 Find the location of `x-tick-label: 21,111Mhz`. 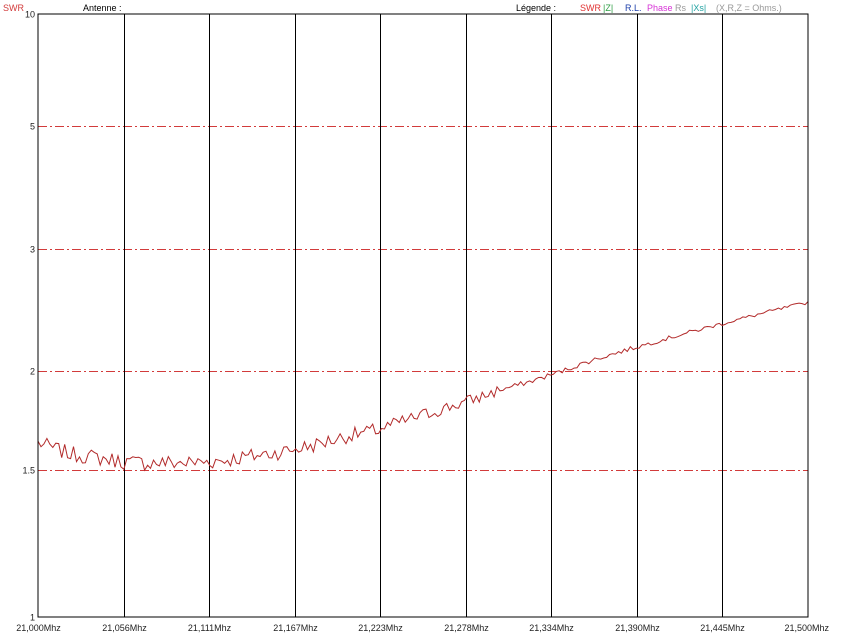

x-tick-label: 21,111Mhz is located at coordinates (210, 628).